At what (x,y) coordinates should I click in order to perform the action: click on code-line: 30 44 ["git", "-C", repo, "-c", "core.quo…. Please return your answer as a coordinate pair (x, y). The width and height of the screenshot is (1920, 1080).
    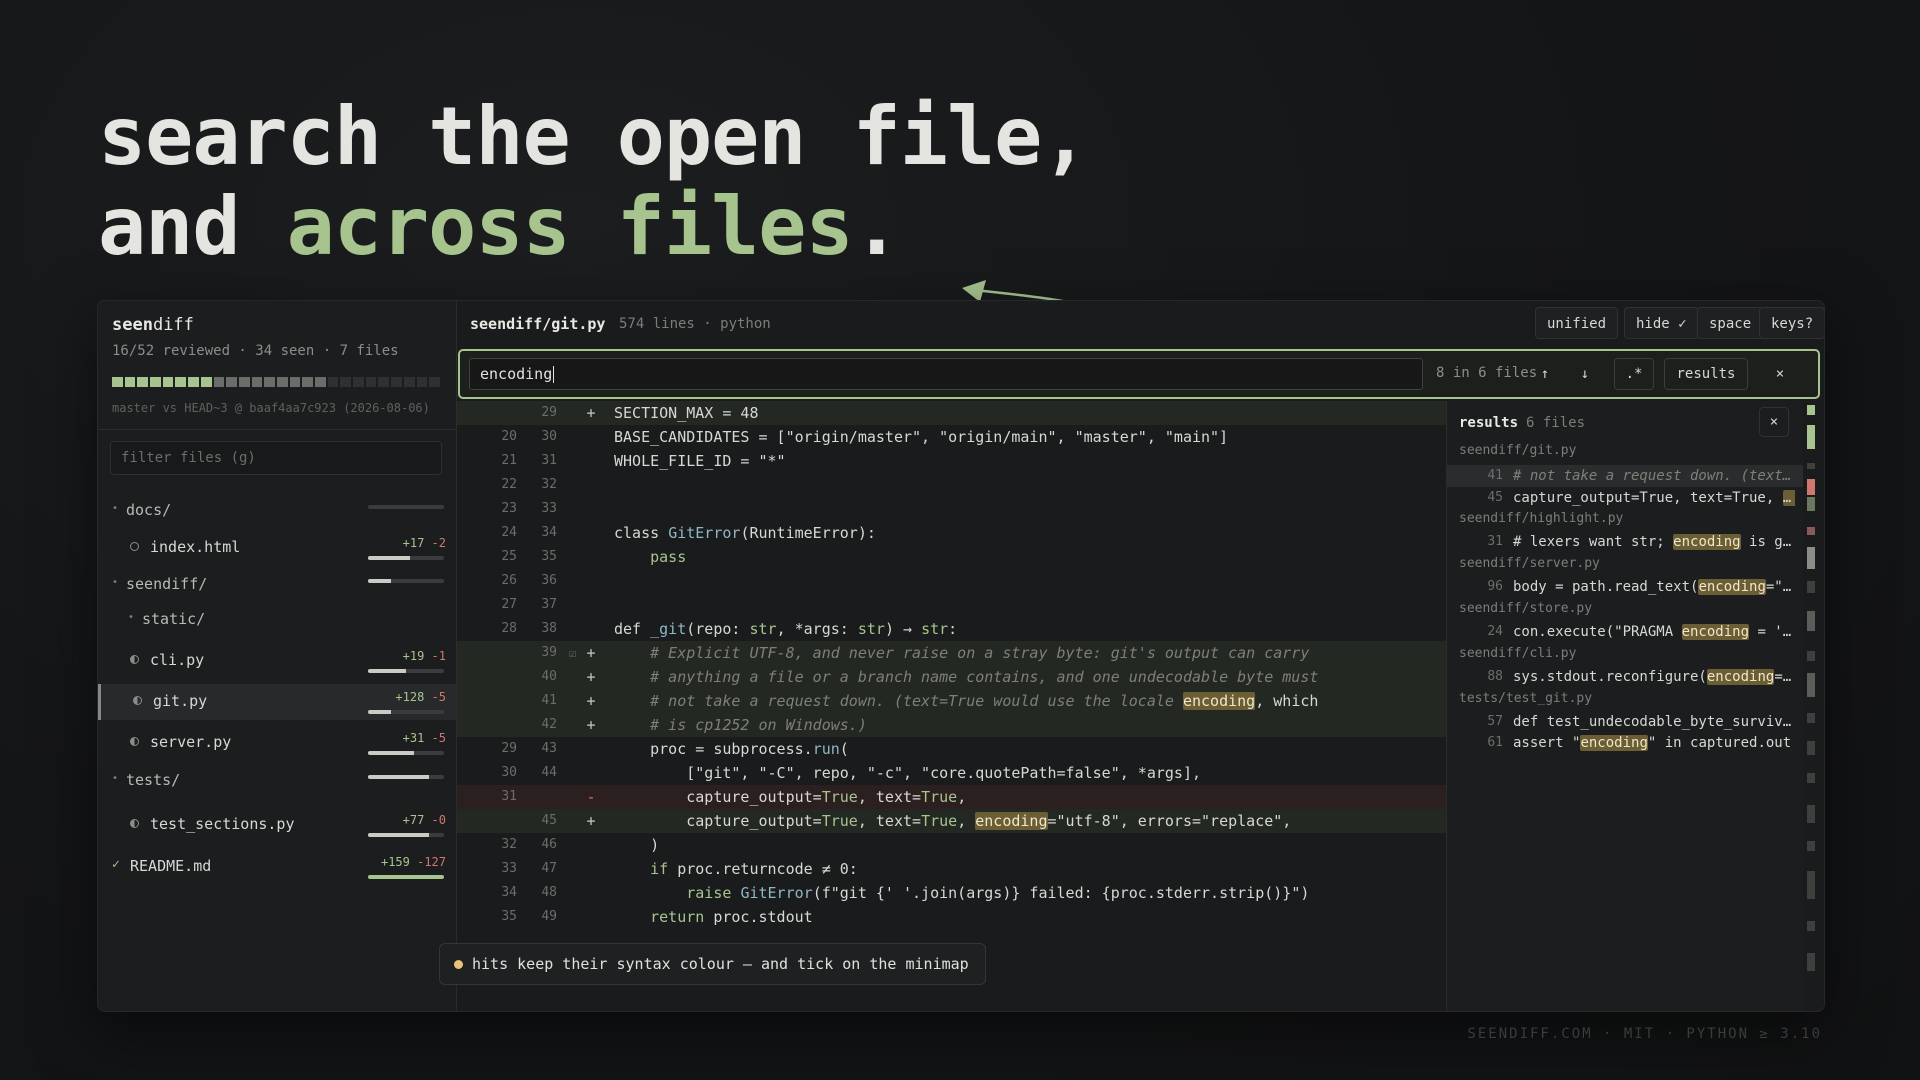
    Looking at the image, I should click on (951, 773).